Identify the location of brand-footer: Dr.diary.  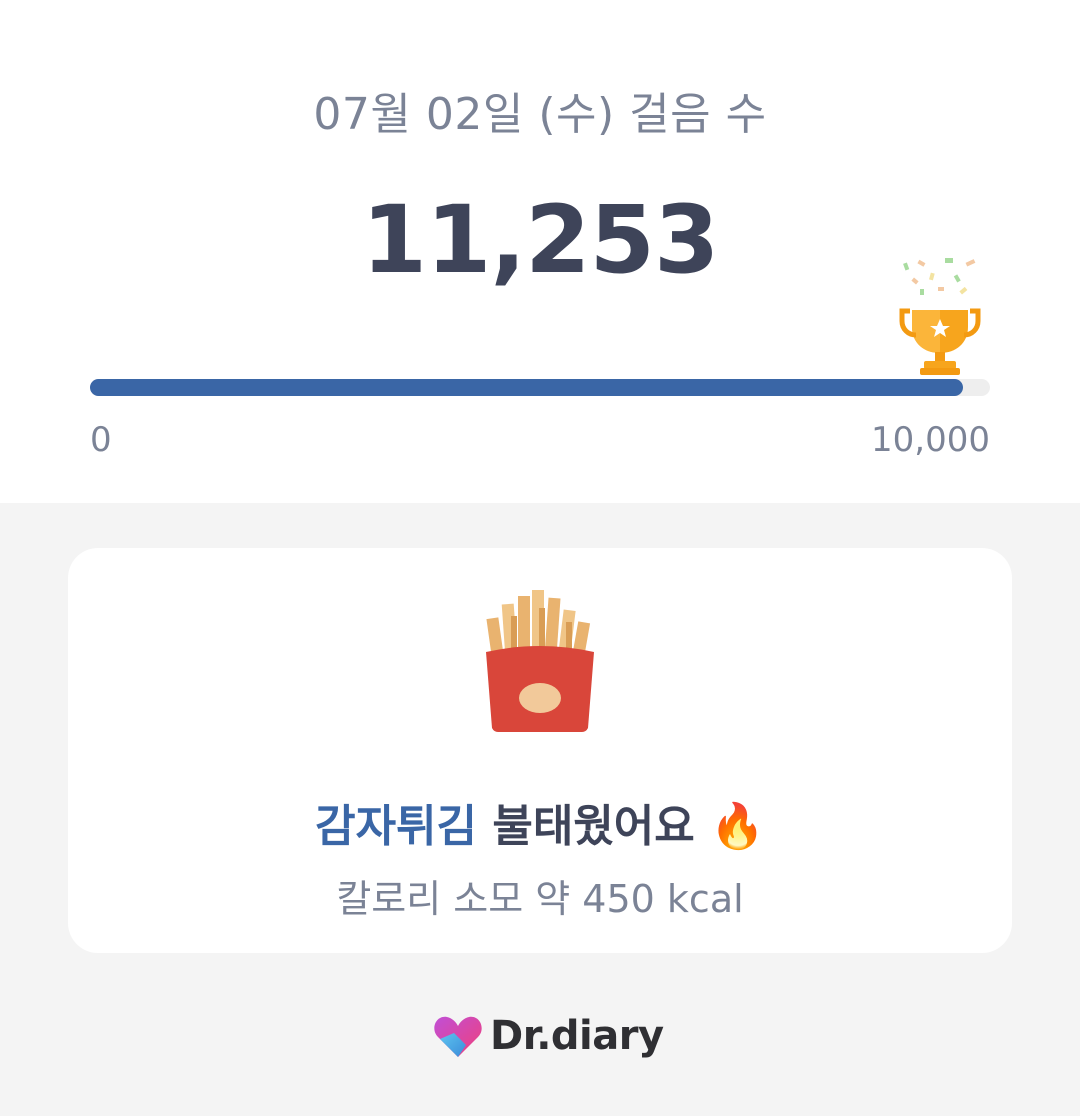
(548, 1036).